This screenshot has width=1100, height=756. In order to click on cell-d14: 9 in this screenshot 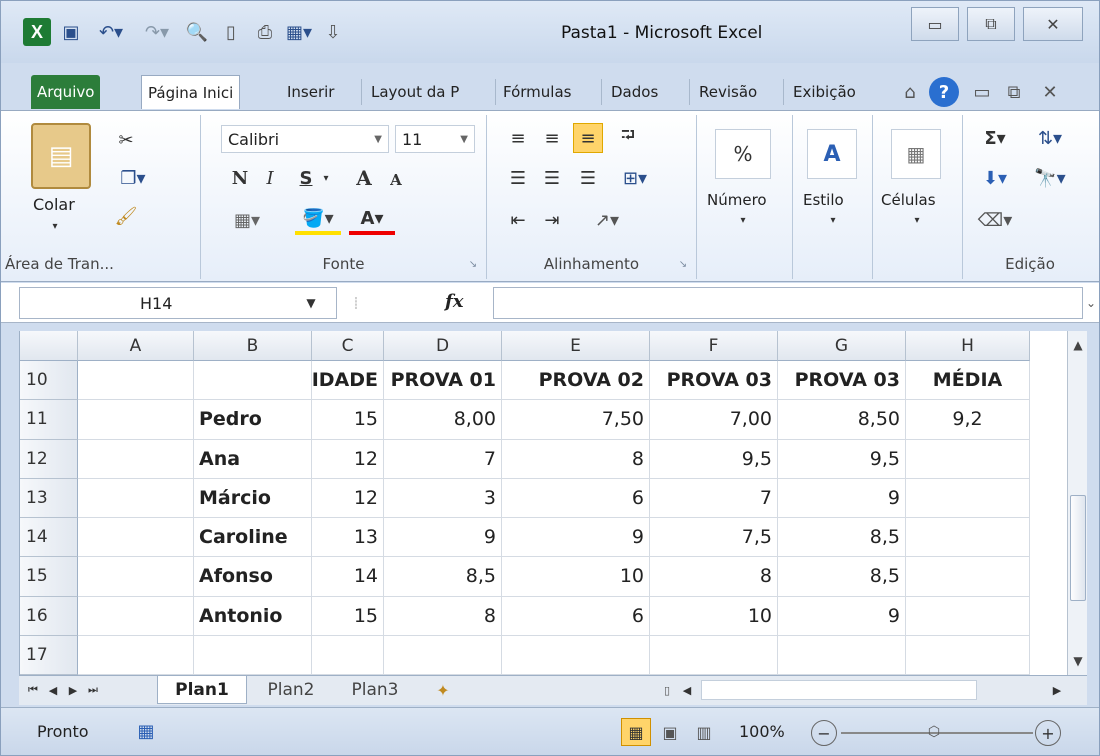, I will do `click(443, 538)`.